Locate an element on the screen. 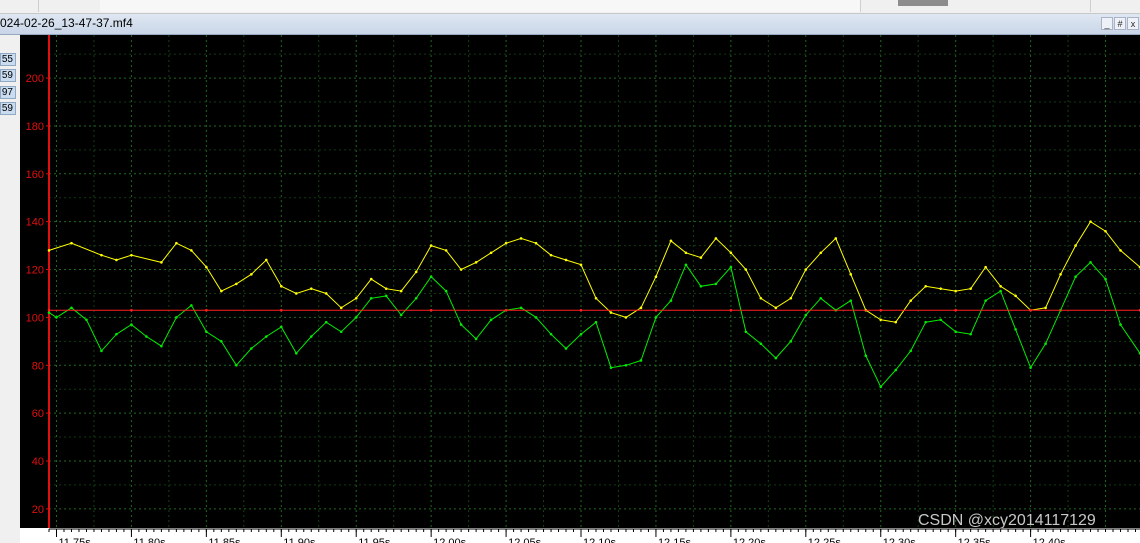 The image size is (1140, 543). toolbar-segment is located at coordinates (1050, 6).